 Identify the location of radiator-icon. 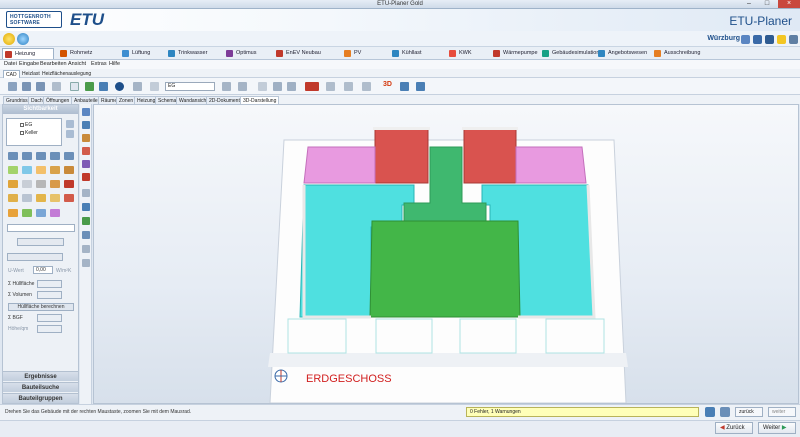
(41, 198).